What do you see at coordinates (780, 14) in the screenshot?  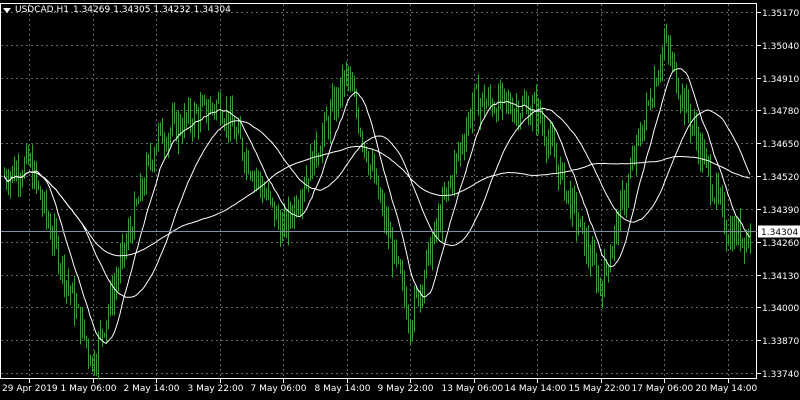 I see `y-tick-label: 1.35170` at bounding box center [780, 14].